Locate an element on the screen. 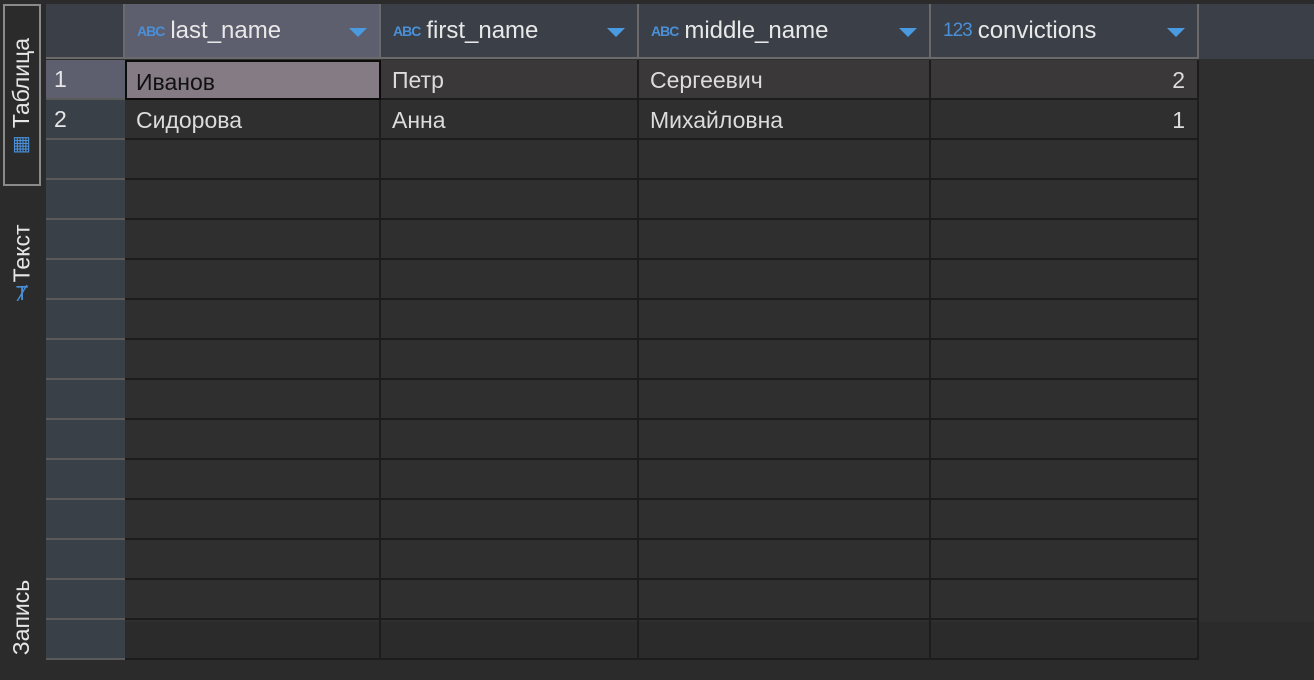 Image resolution: width=1314 pixels, height=680 pixels. column-name: convictions is located at coordinates (1037, 30).